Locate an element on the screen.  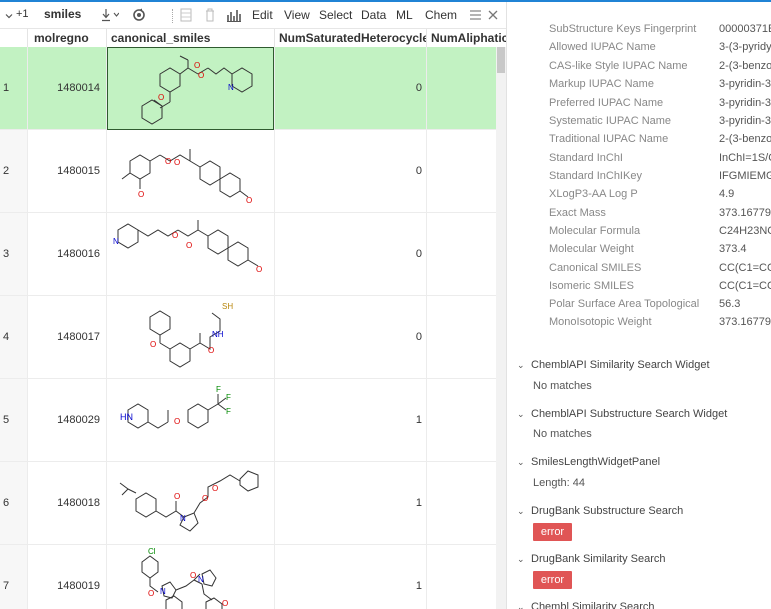
molecule-cell: N O O O is located at coordinates (191, 254).